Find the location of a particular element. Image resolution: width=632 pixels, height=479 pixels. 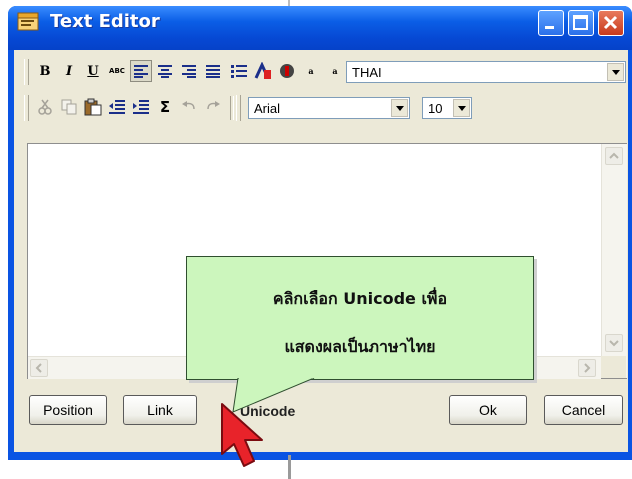

align-center-button is located at coordinates (165, 71).